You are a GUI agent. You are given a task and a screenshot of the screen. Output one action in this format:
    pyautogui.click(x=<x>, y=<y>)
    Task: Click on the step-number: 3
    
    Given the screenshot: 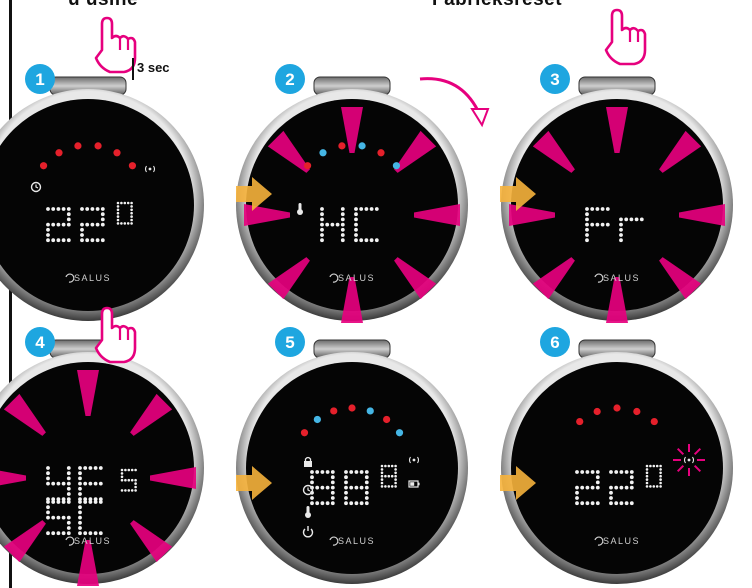 What is the action you would take?
    pyautogui.click(x=554, y=79)
    